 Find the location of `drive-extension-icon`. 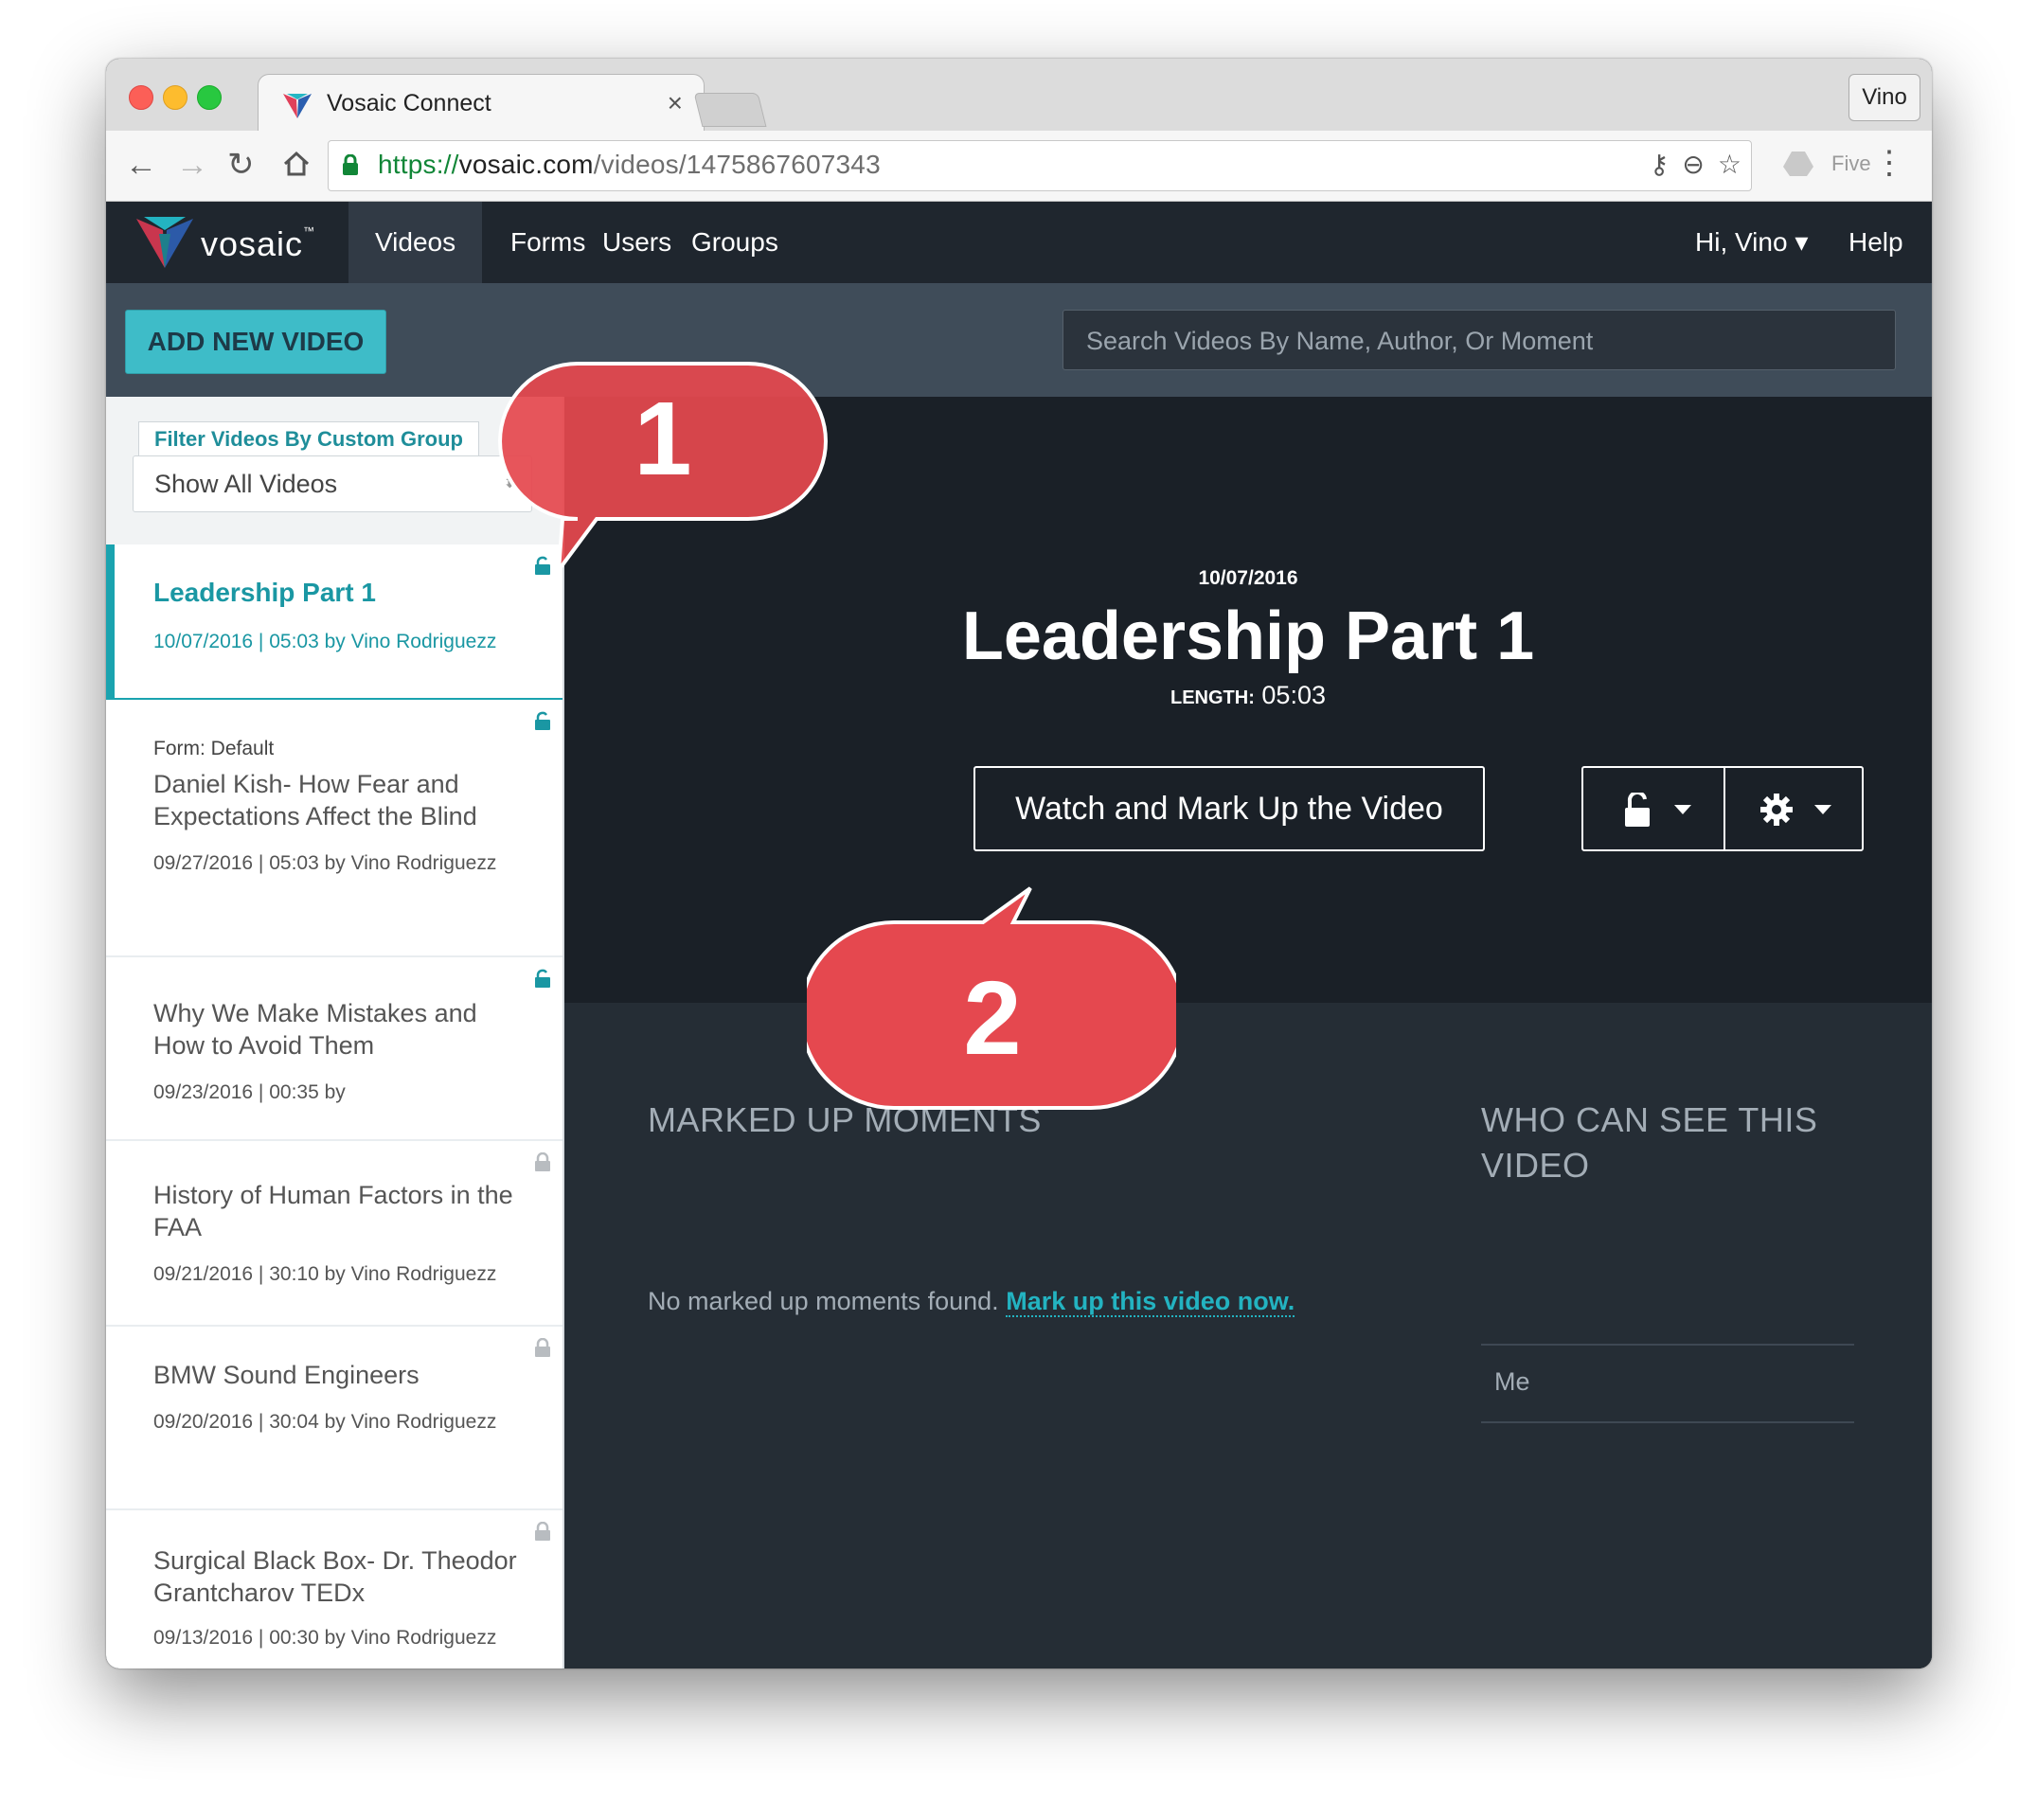

drive-extension-icon is located at coordinates (1798, 164).